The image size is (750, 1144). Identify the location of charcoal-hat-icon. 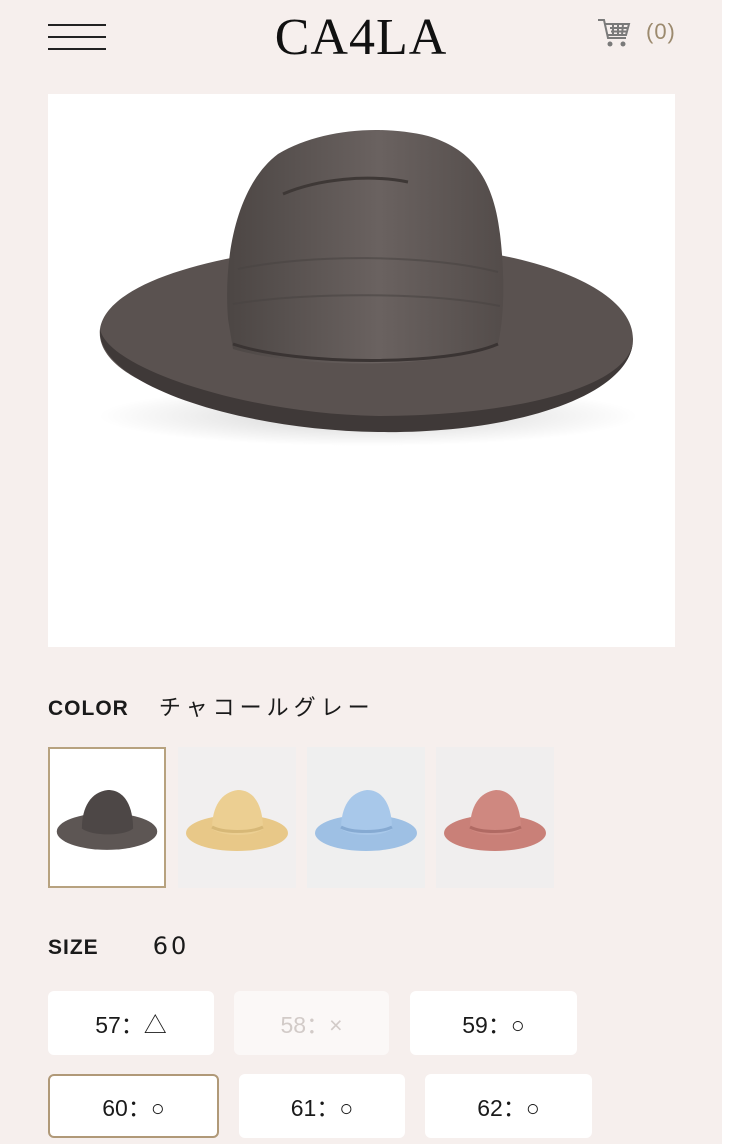
(107, 819).